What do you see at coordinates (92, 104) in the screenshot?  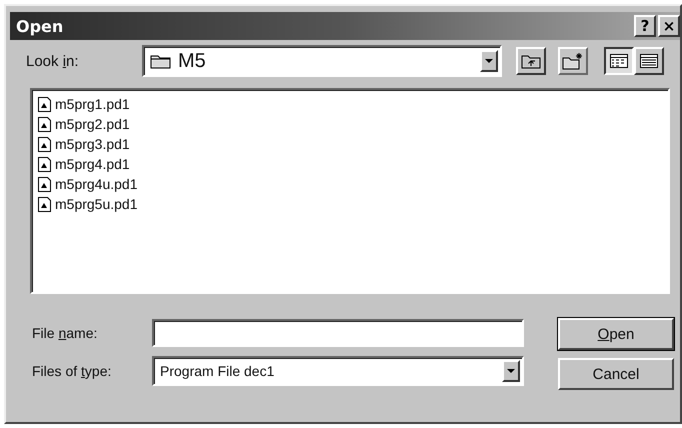 I see `file-name: m5prg1.pd1` at bounding box center [92, 104].